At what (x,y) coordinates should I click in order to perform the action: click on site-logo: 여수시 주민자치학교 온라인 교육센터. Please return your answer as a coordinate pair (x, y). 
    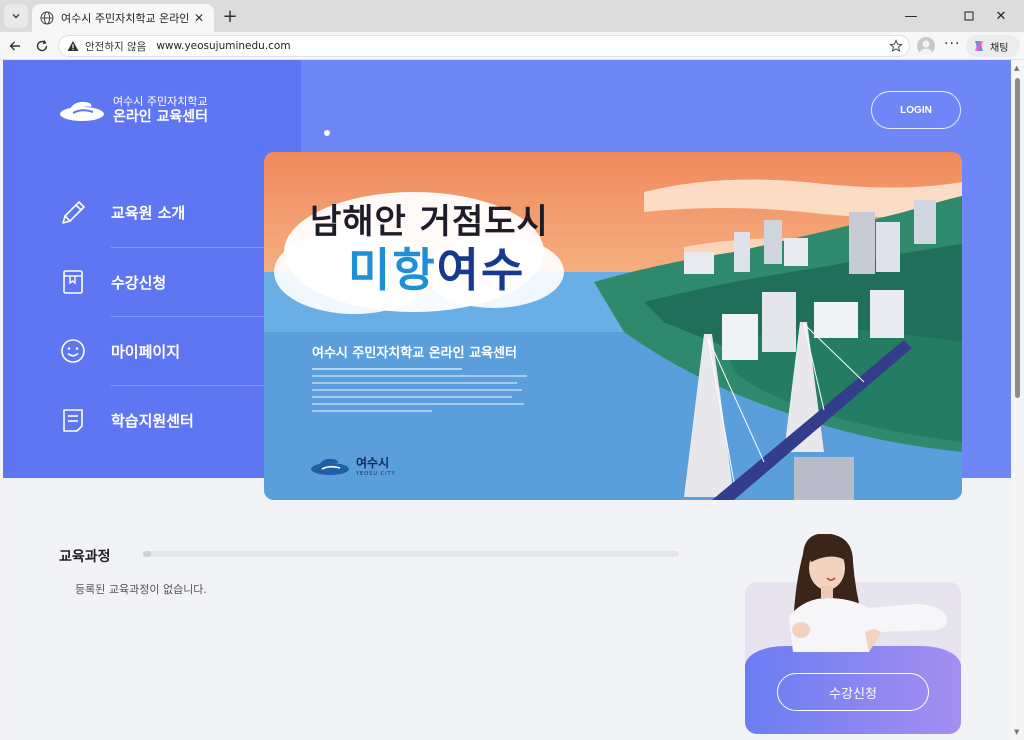
    Looking at the image, I should click on (134, 110).